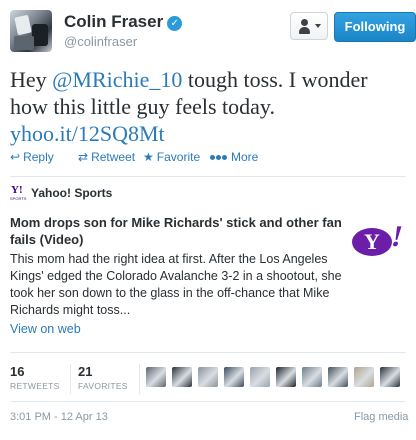 The width and height of the screenshot is (416, 440). I want to click on yahoo-sports-logo-icon: Y! SPORTS, so click(19, 192).